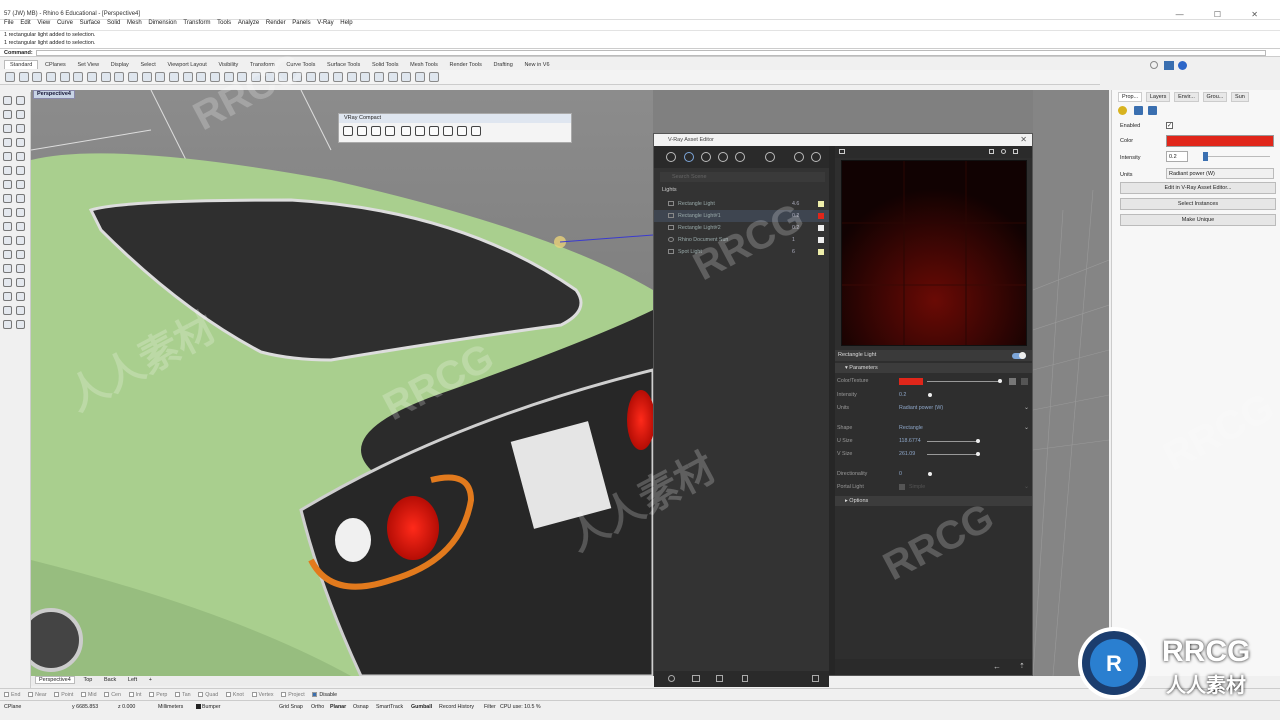 The image size is (1280, 720). I want to click on osnap-project: Project, so click(293, 695).